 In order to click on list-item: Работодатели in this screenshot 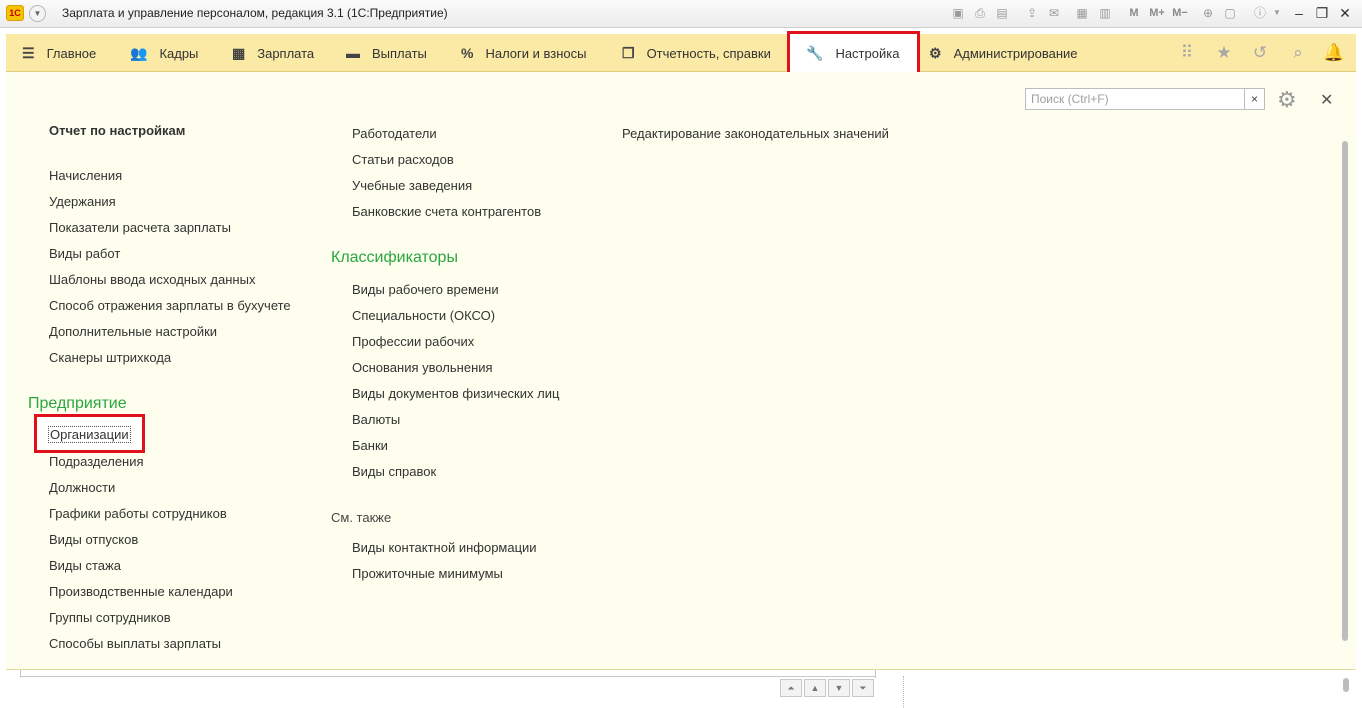, I will do `click(394, 133)`.